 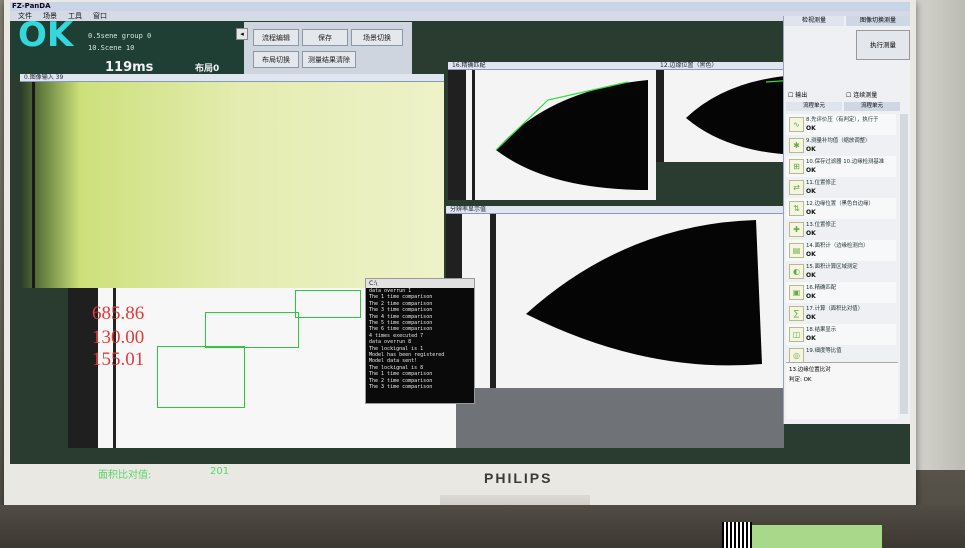 I want to click on brand-logo: PHILIPS, so click(x=518, y=478).